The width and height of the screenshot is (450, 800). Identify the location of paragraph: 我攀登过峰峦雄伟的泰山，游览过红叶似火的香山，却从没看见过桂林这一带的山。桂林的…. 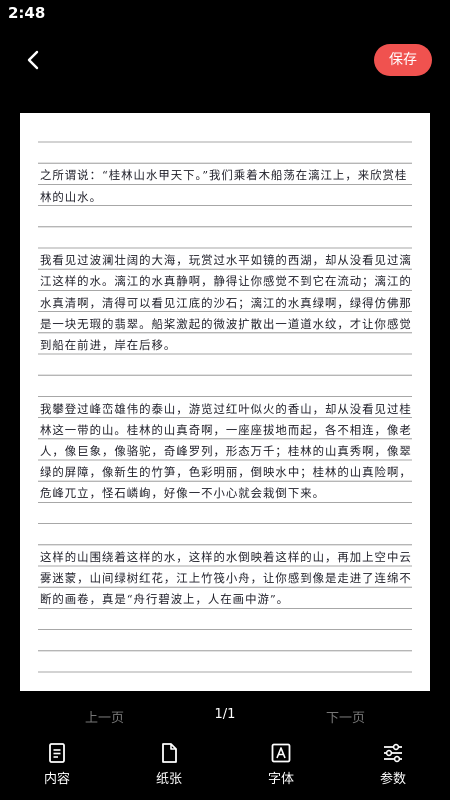
(226, 451).